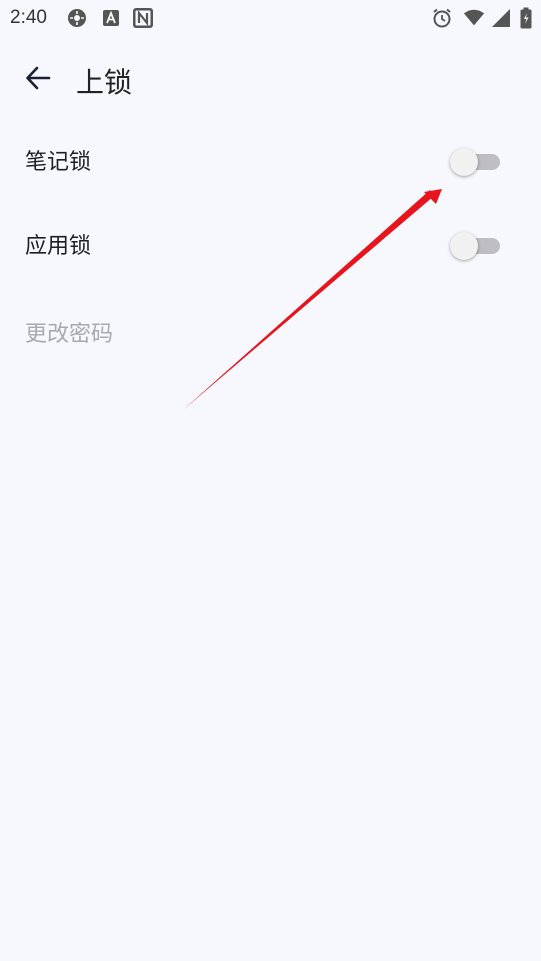  I want to click on cellular-signal-icon, so click(501, 18).